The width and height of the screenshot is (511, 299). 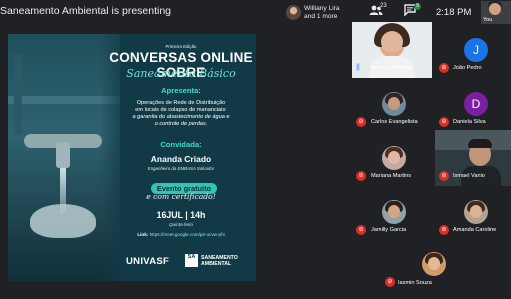 I want to click on participant-name: Iasmin Souza, so click(x=415, y=283).